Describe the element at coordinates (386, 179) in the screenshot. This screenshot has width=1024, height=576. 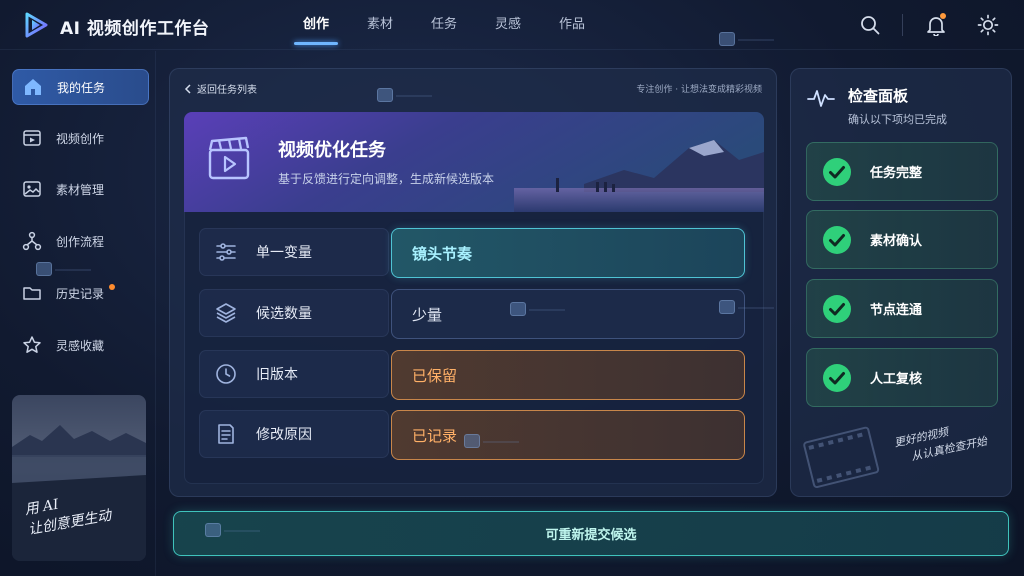
I see `task-subtitle: 基于反馈进行定向调整，生成新候选版本` at that location.